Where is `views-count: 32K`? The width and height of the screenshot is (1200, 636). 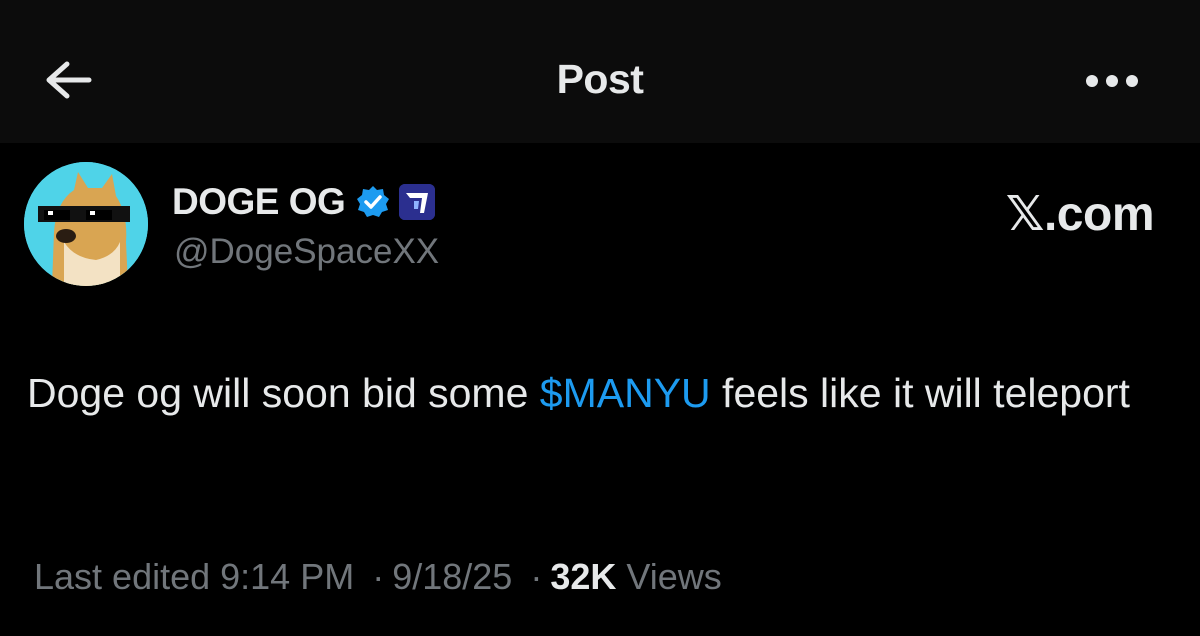 views-count: 32K is located at coordinates (583, 576).